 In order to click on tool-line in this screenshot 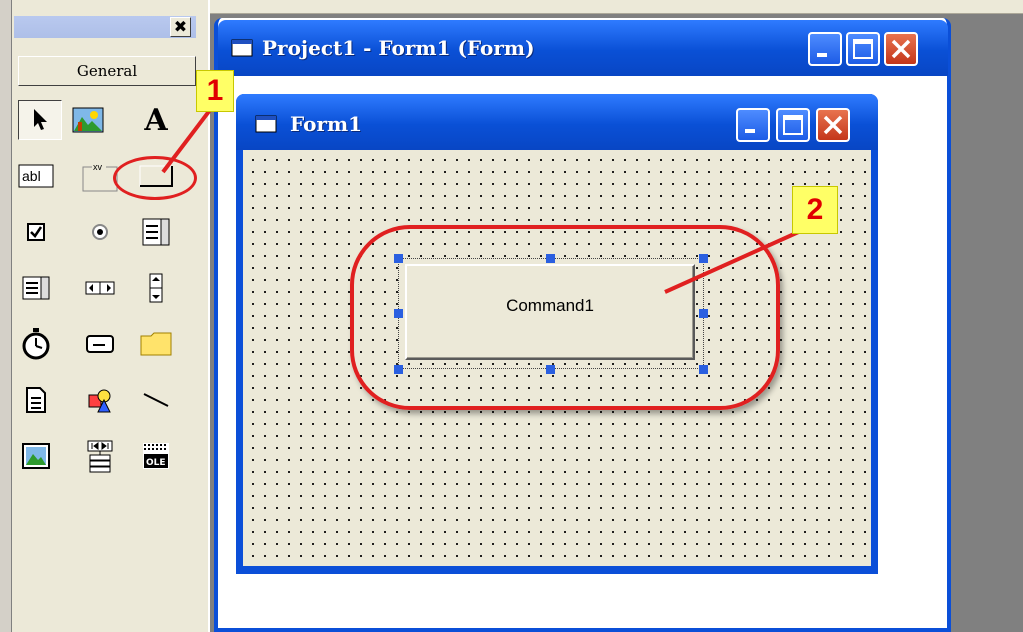, I will do `click(156, 400)`.